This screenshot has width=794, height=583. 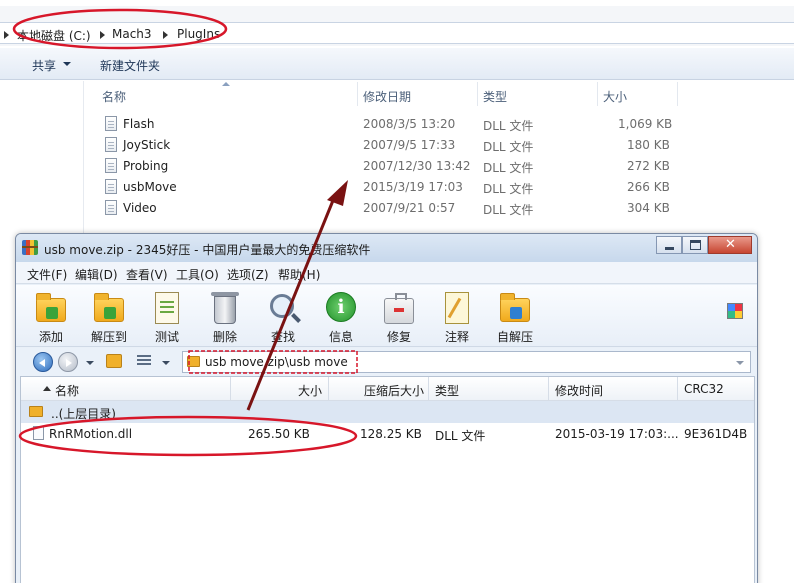 I want to click on add-button: 添加, so click(x=51, y=317).